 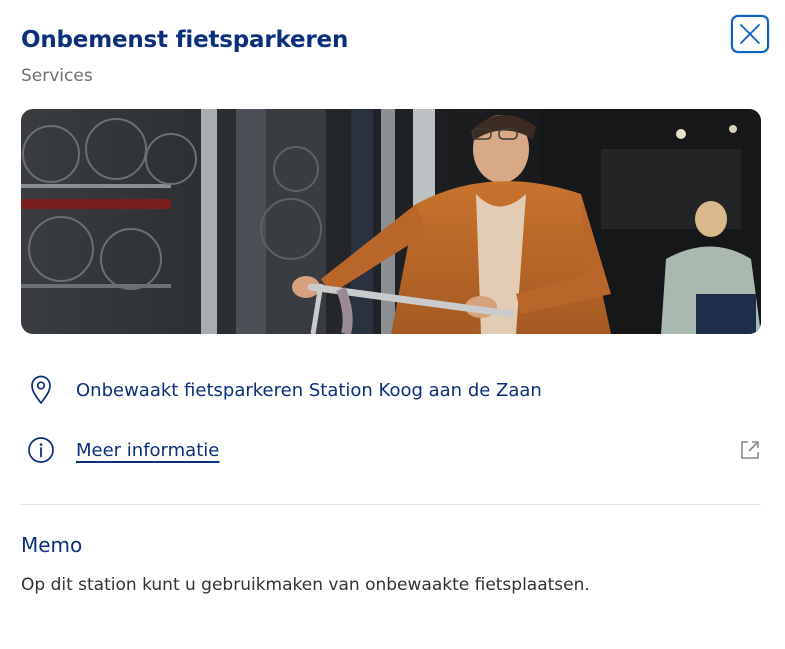 I want to click on section-divider, so click(x=391, y=504).